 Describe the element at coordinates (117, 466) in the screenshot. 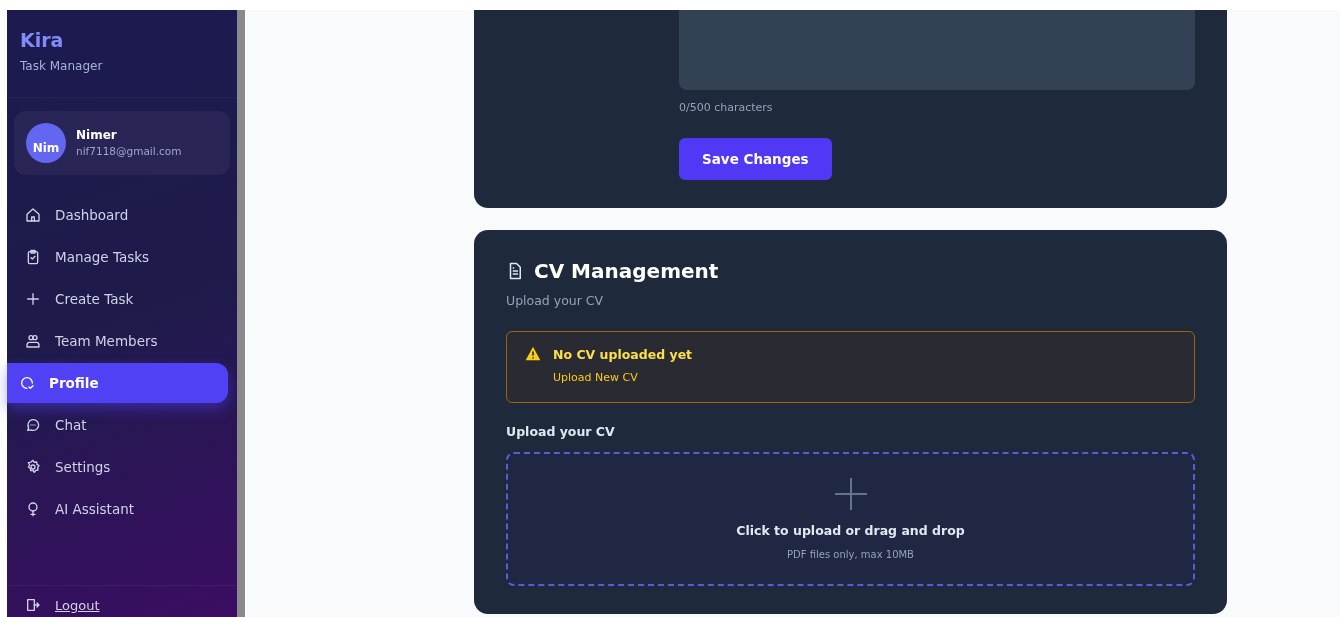

I see `nav-item: Settings` at that location.